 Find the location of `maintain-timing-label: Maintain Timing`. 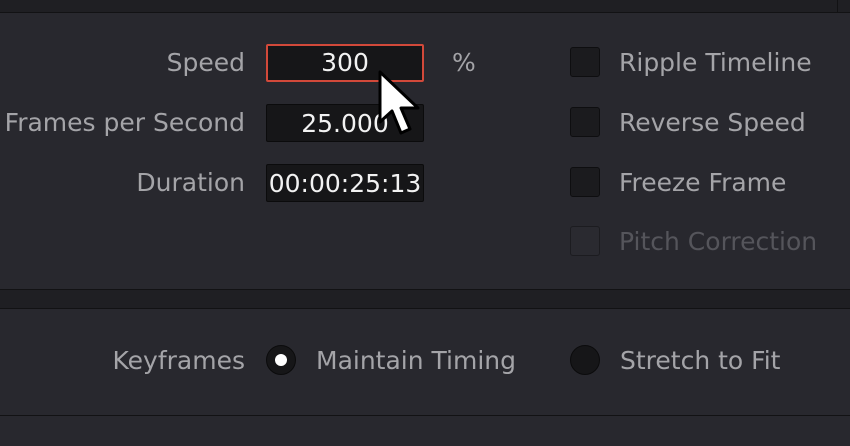

maintain-timing-label: Maintain Timing is located at coordinates (416, 361).